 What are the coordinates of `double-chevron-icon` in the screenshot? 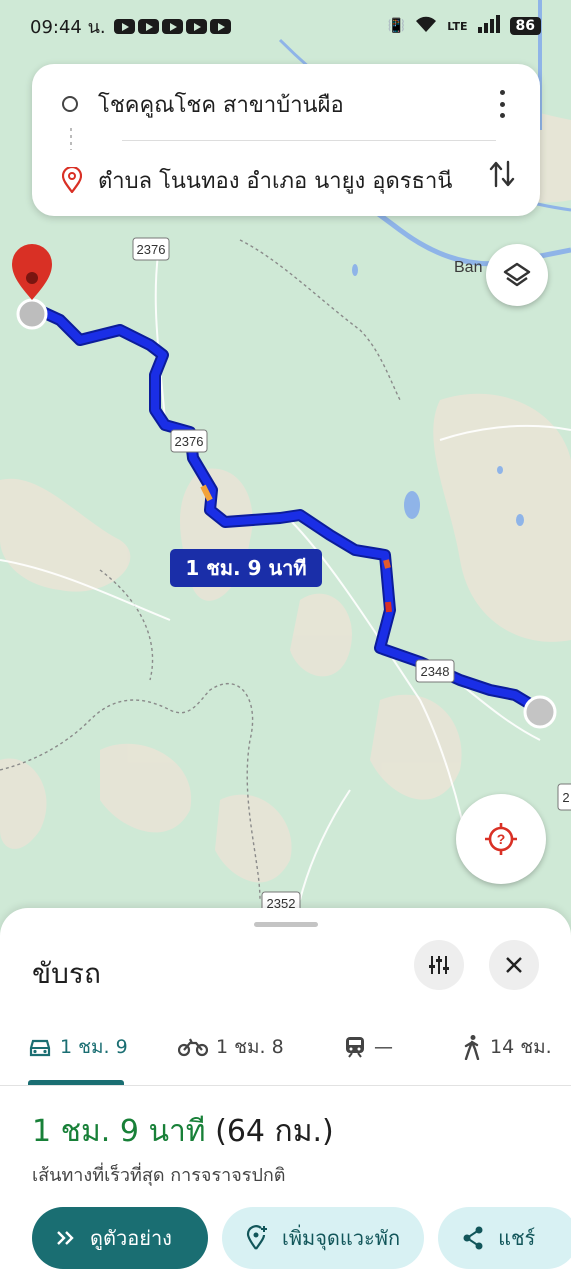 It's located at (65, 1238).